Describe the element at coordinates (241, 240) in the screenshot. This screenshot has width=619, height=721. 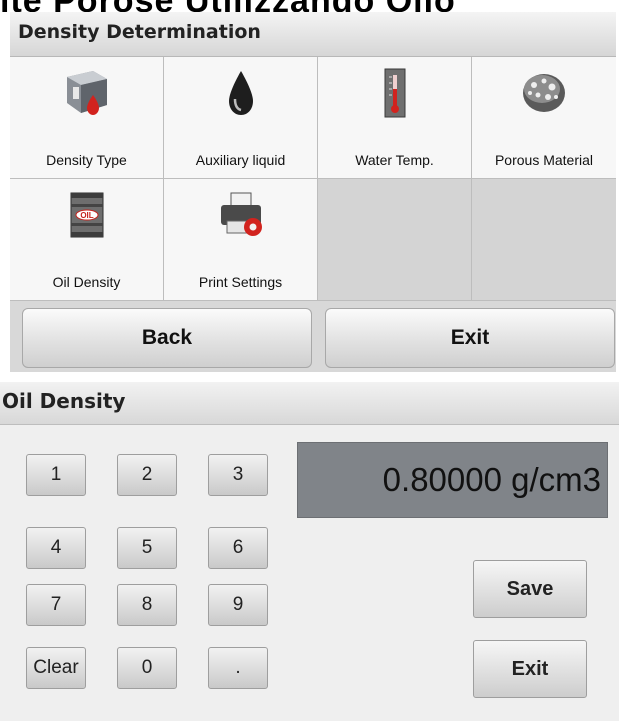
I see `tile-print-settings: Print Settings` at that location.